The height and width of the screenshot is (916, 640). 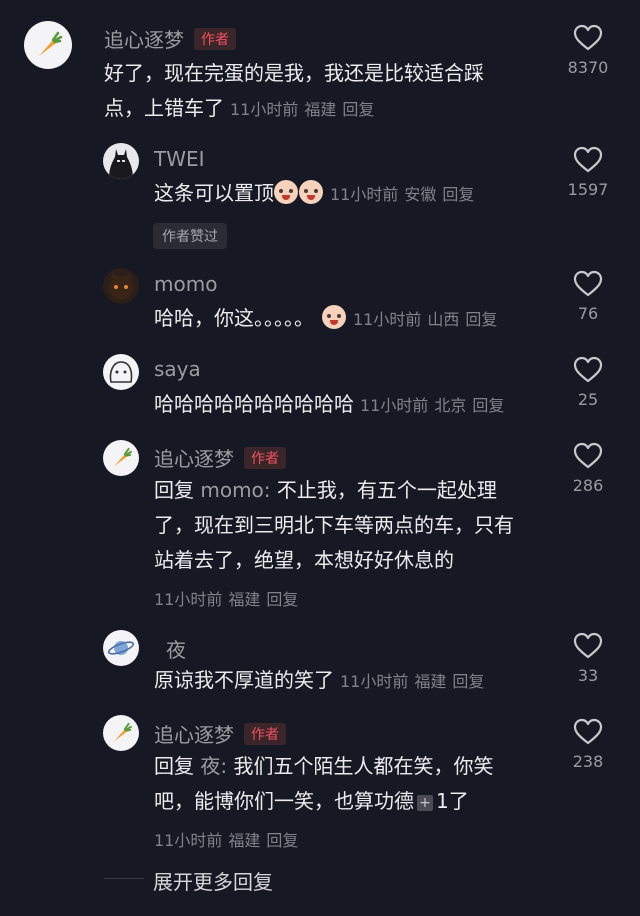 I want to click on like-button: 25, so click(x=588, y=382).